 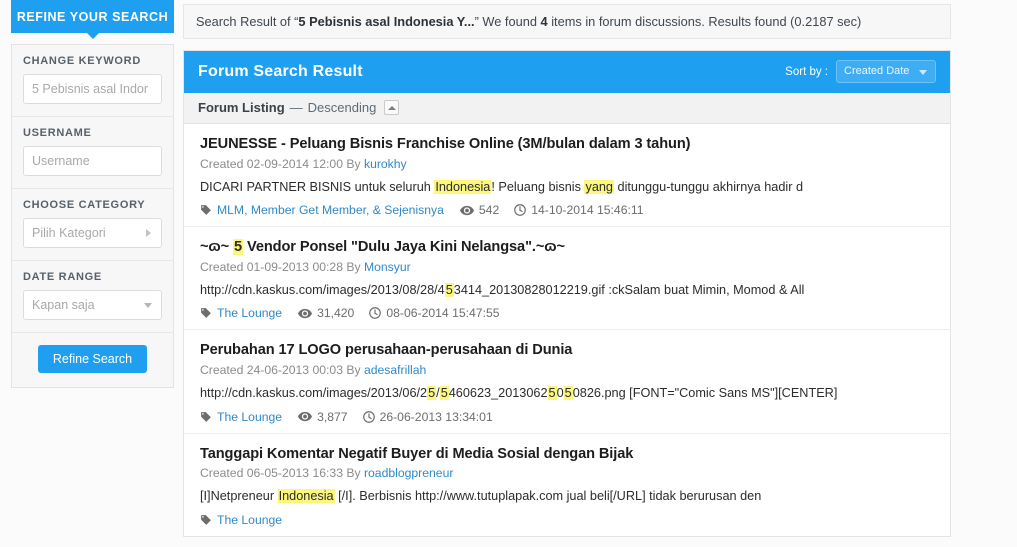 I want to click on item-timestamp-value: 14-10-2014 15:46:11, so click(x=587, y=210).